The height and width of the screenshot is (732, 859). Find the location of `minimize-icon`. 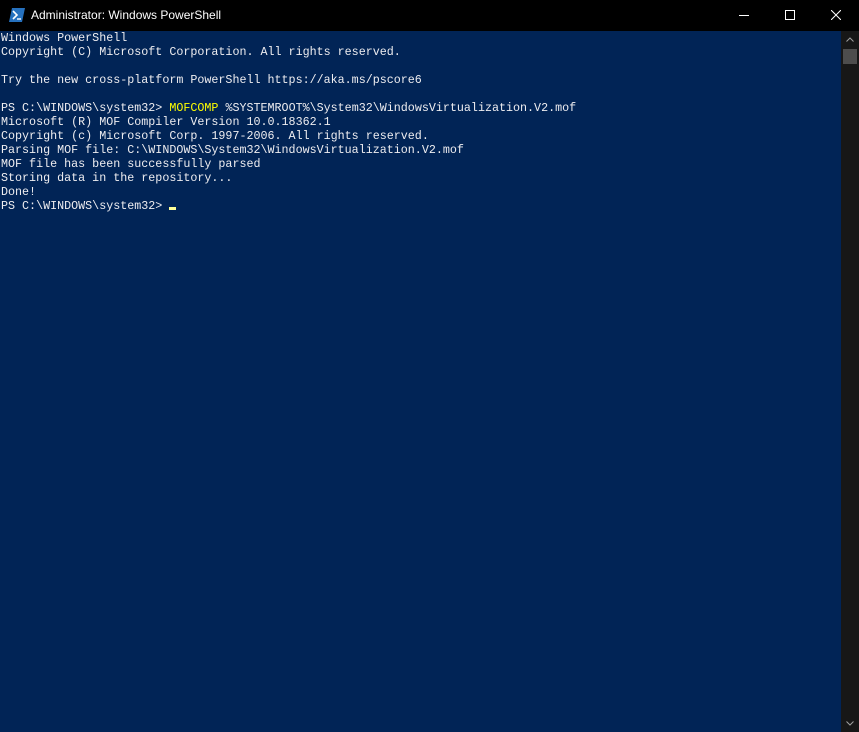

minimize-icon is located at coordinates (744, 15).